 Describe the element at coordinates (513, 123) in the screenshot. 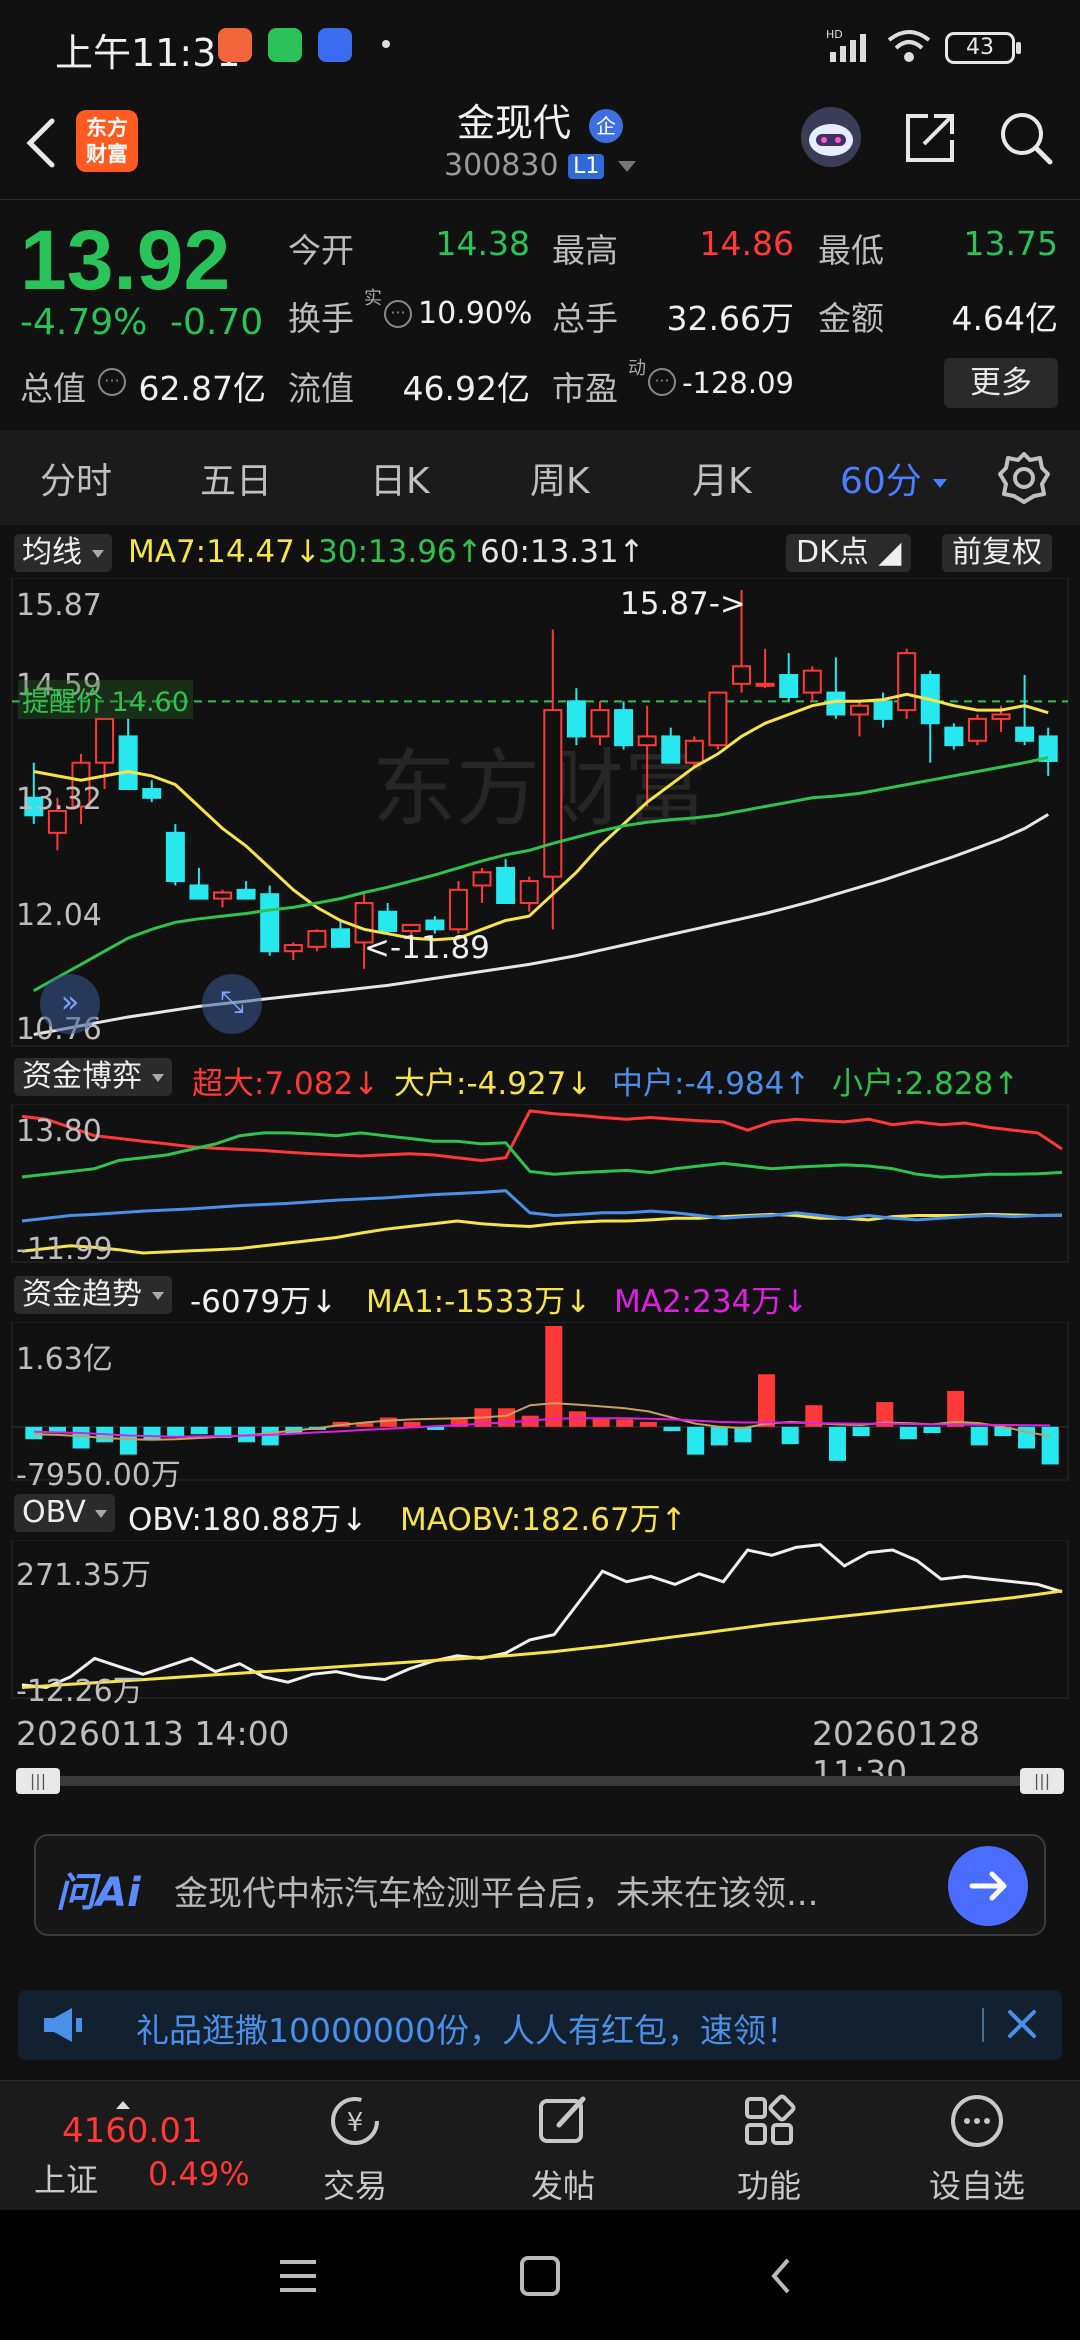

I see `stock-name: 金现代` at that location.